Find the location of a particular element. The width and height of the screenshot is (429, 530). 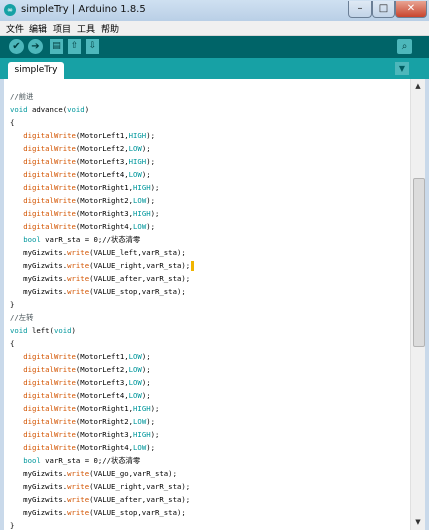

code-line: myGizwits.write(VALUE_go,varR_sta); is located at coordinates (210, 473).